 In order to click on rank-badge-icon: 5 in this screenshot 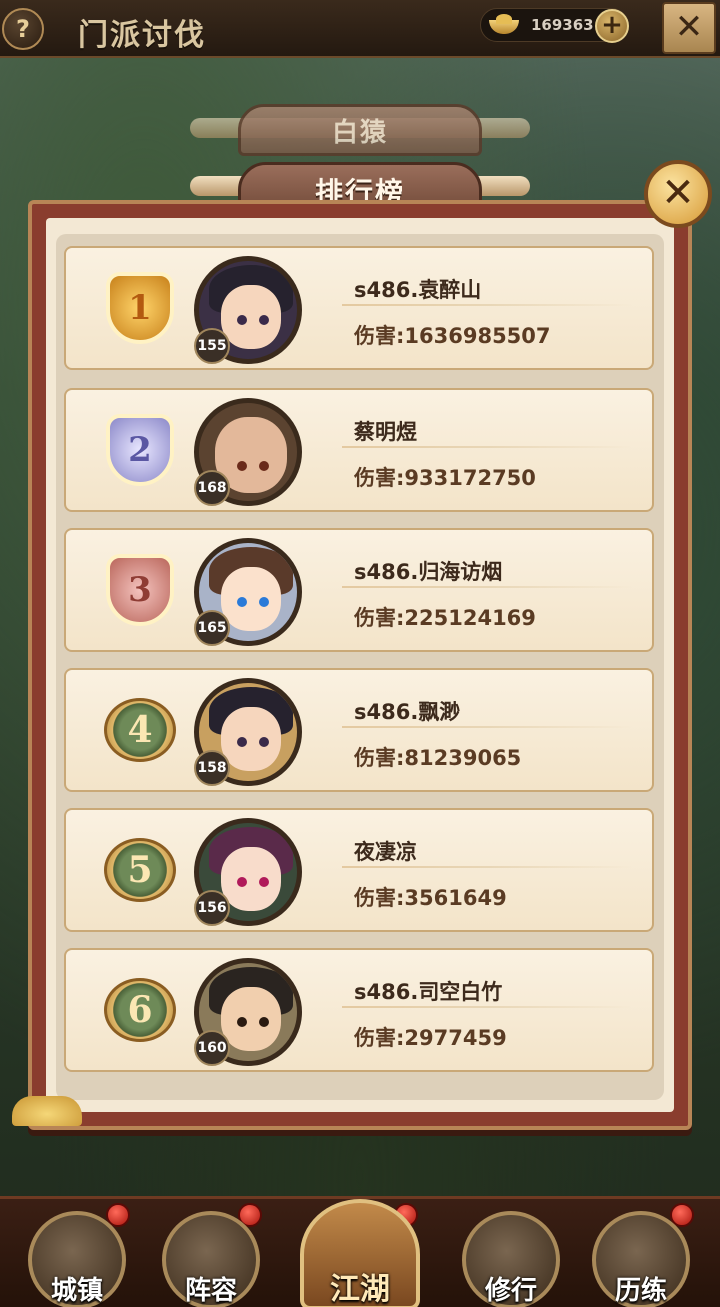, I will do `click(140, 870)`.